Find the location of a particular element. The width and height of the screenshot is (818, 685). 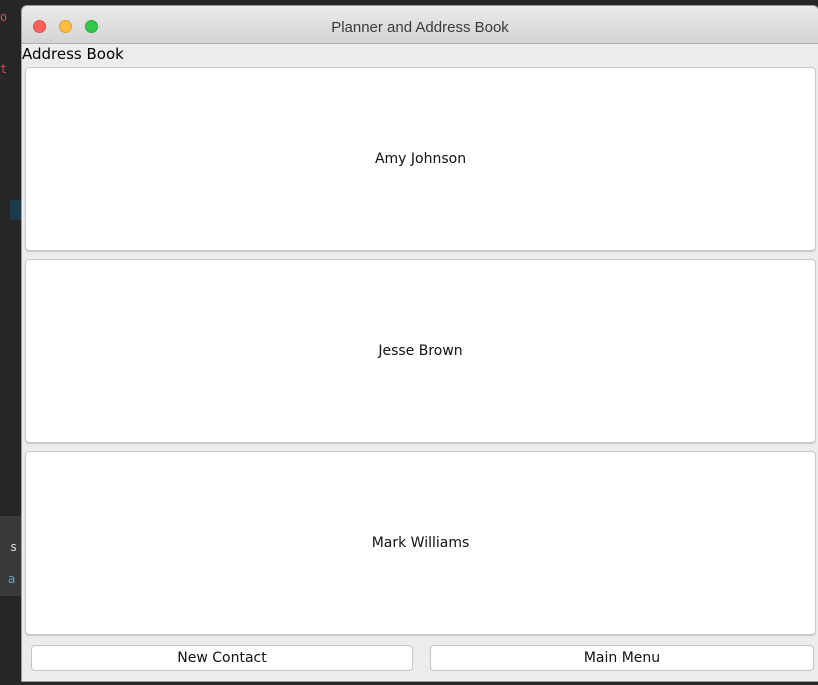

window-titlebar: Planner and Address Book is located at coordinates (420, 25).